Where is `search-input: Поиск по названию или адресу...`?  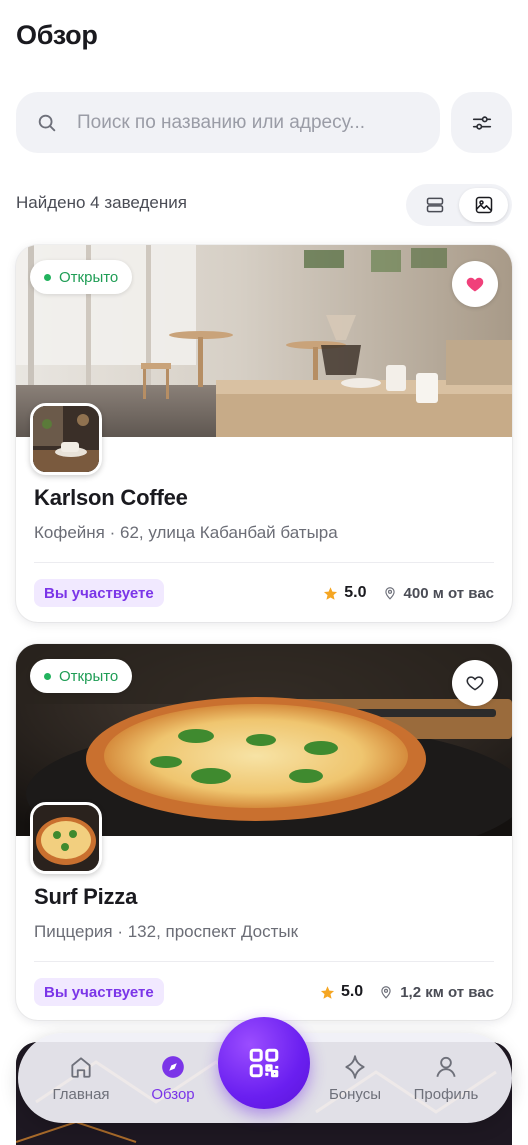 search-input: Поиск по названию или адресу... is located at coordinates (242, 123).